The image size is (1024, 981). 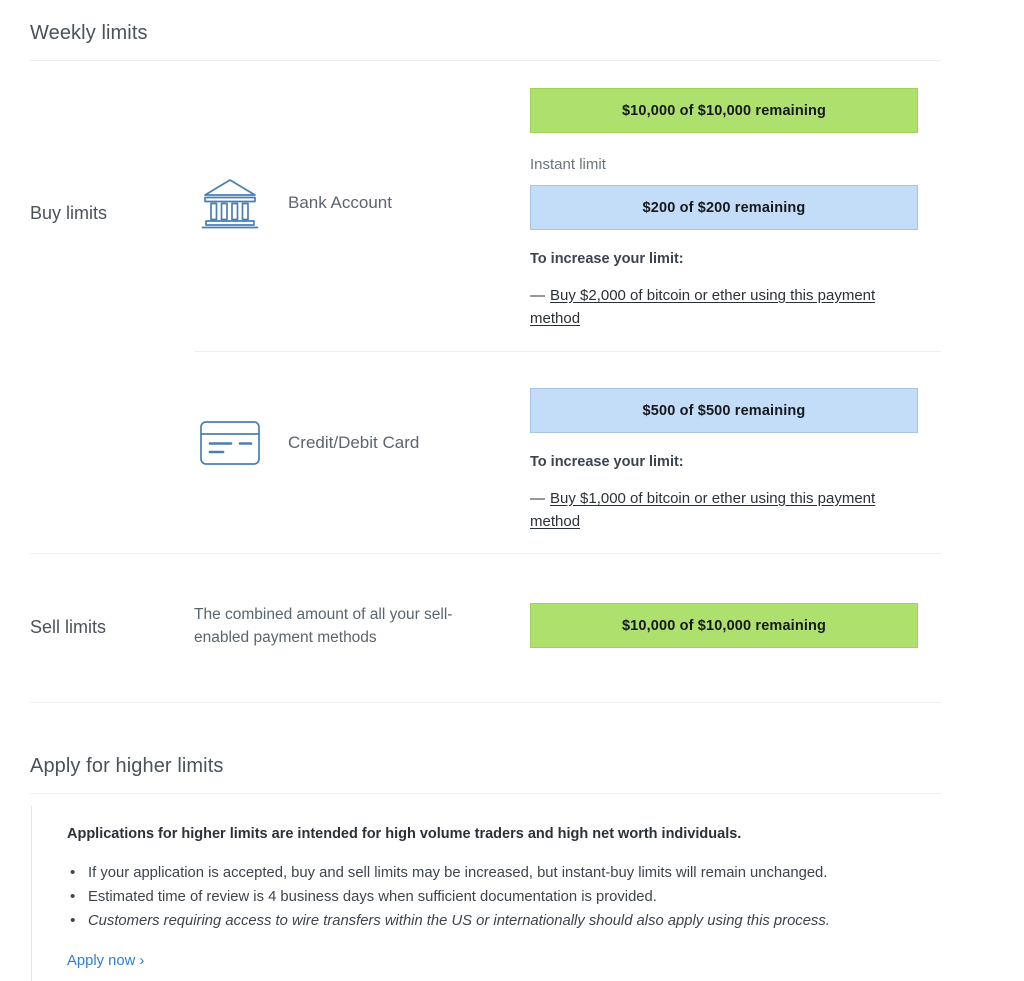 What do you see at coordinates (127, 766) in the screenshot?
I see `apply-section-title: Apply for higher limits` at bounding box center [127, 766].